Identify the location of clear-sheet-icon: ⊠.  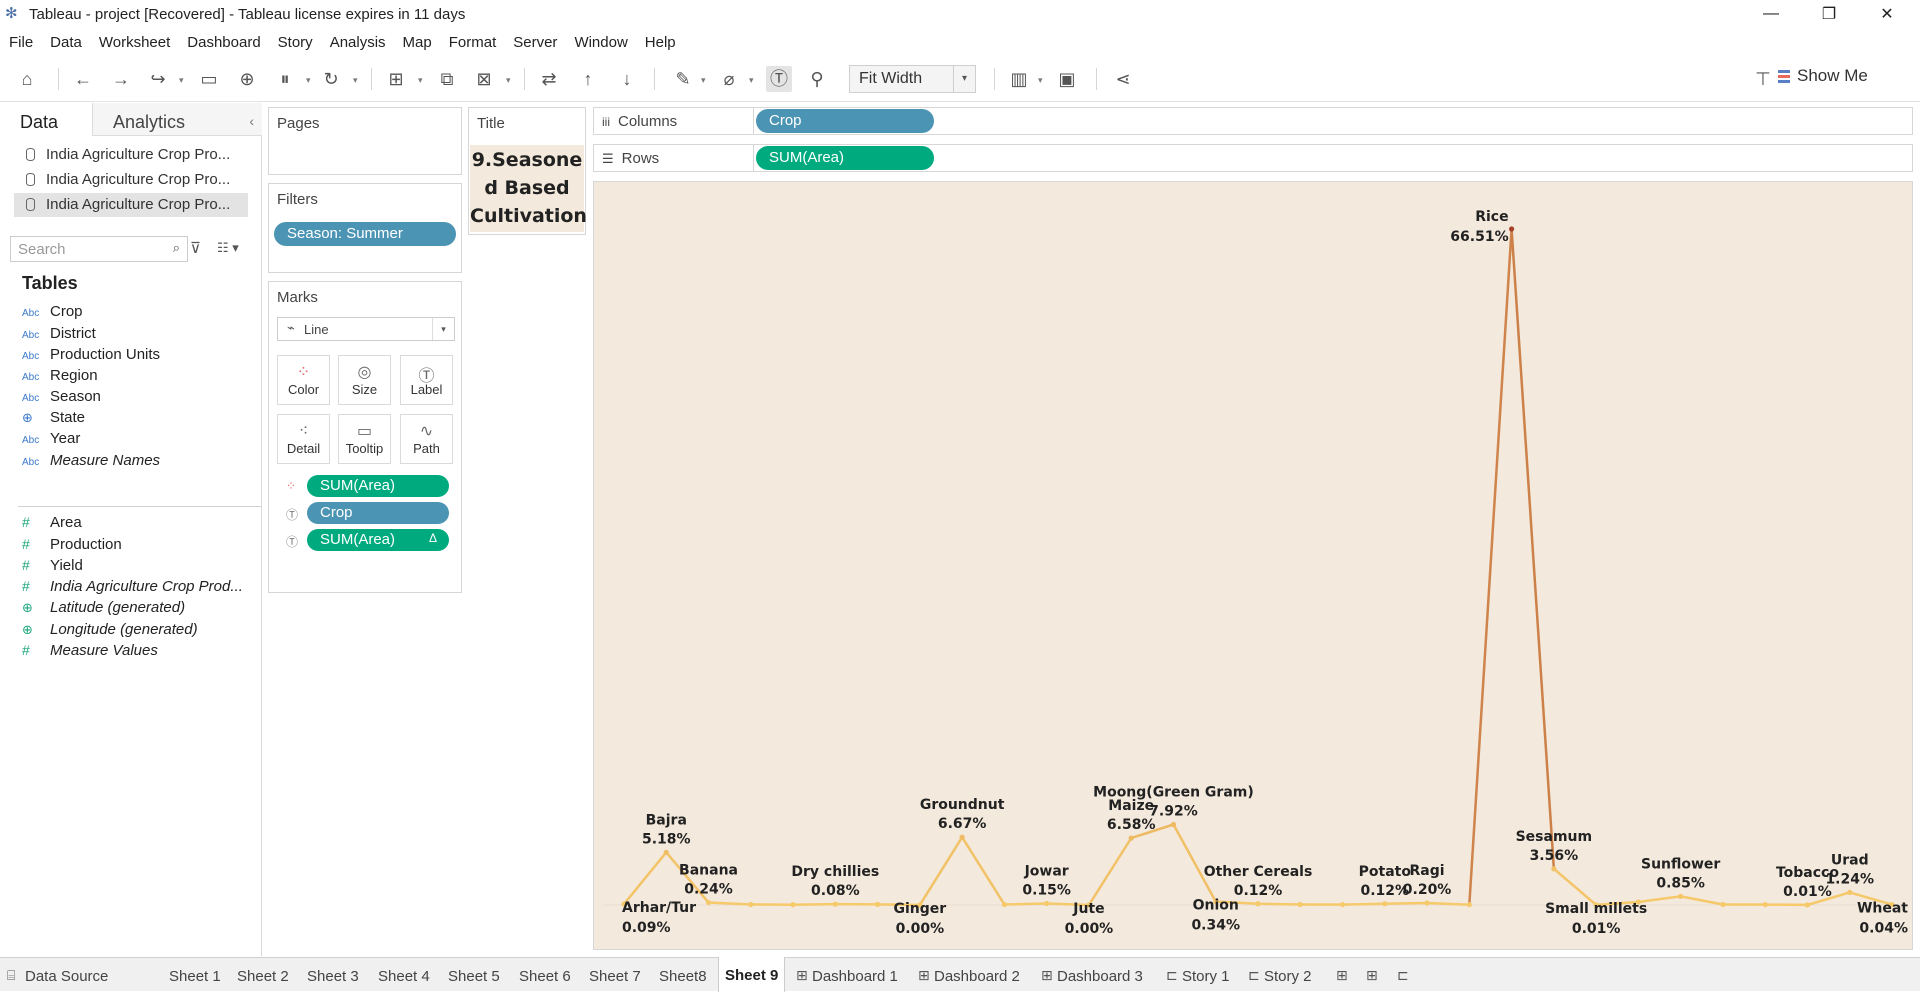
(484, 79).